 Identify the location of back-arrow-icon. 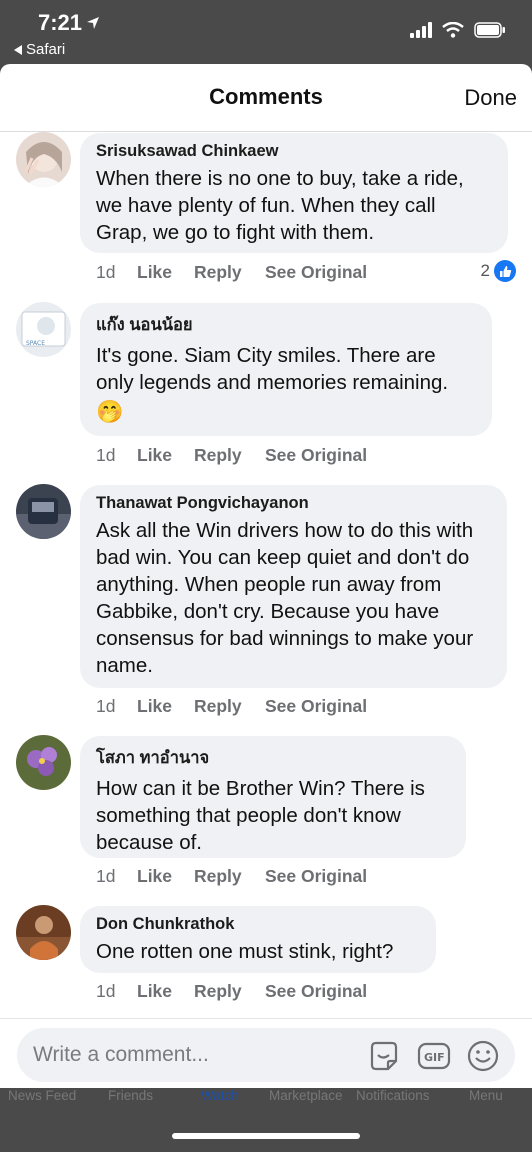
(18, 49).